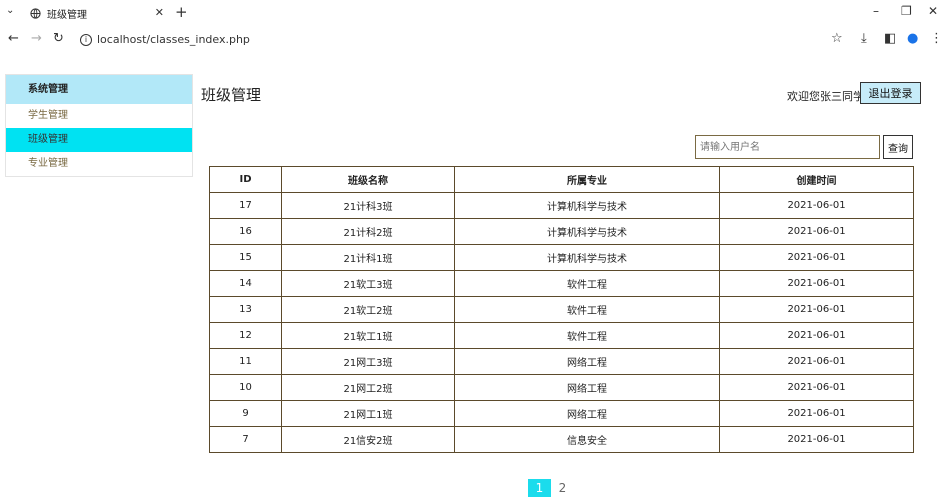 The width and height of the screenshot is (948, 500). What do you see at coordinates (368, 387) in the screenshot?
I see `cell-class-name: 21网工2班` at bounding box center [368, 387].